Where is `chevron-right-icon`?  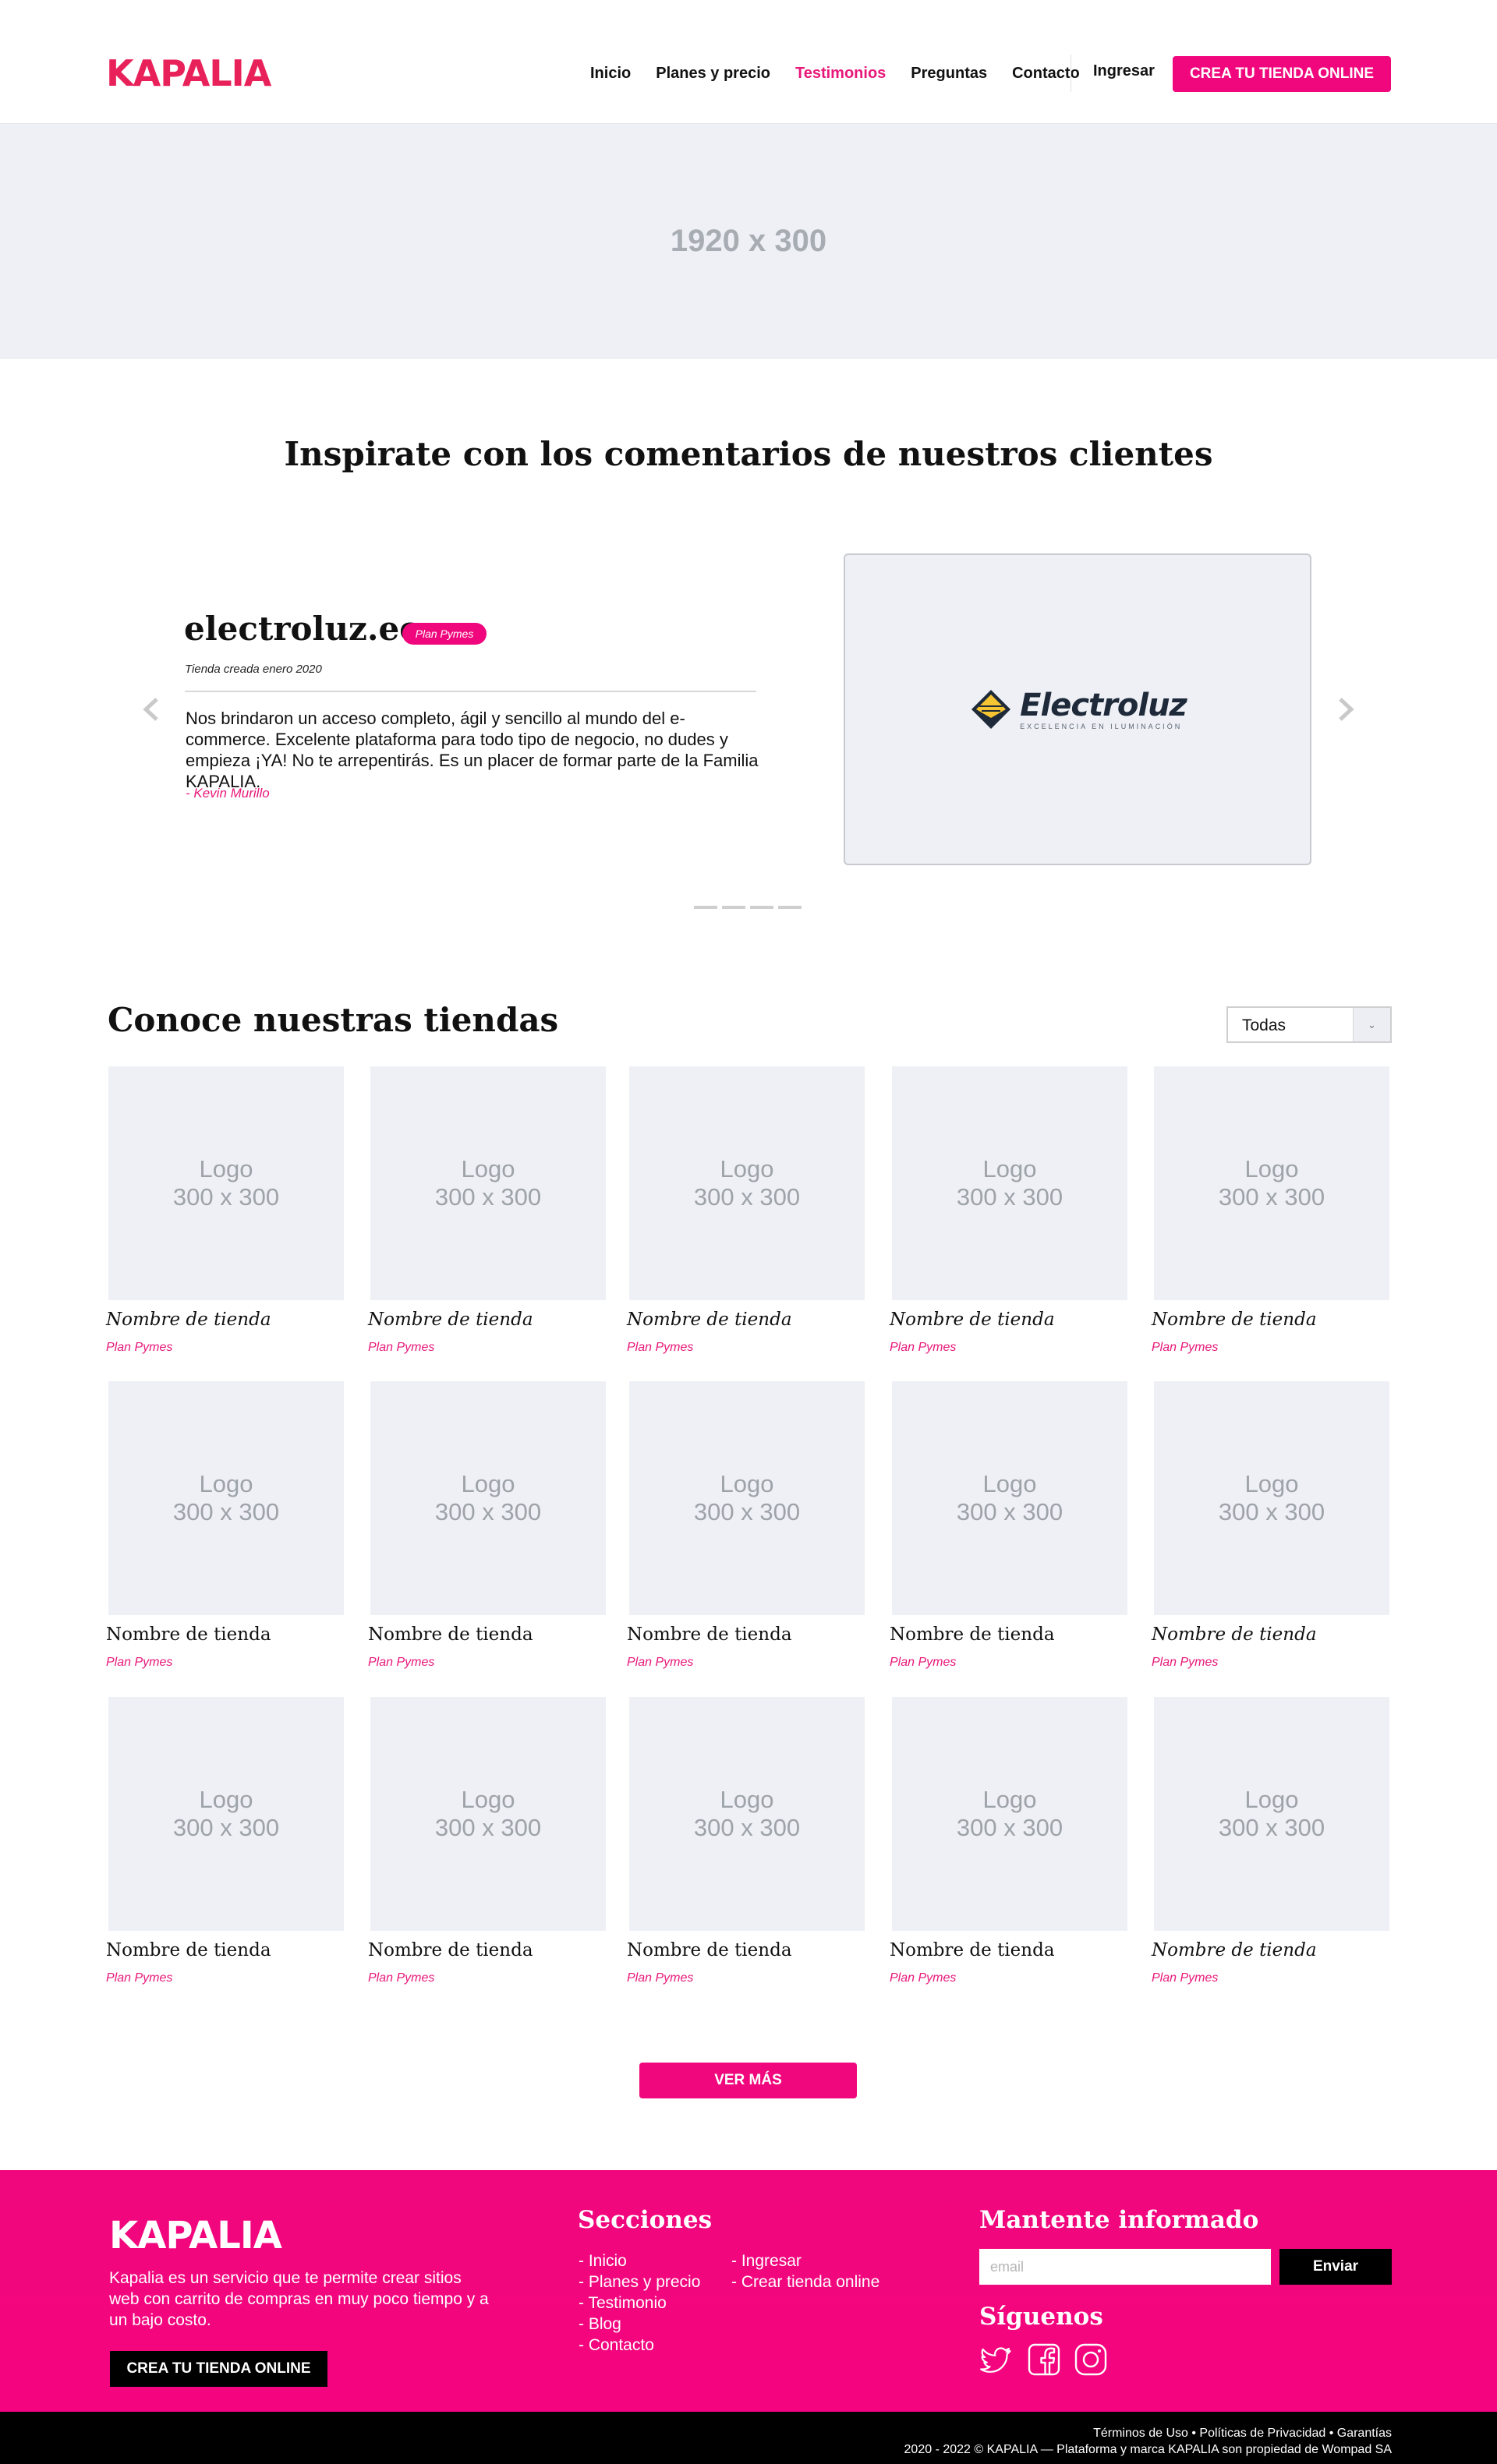 chevron-right-icon is located at coordinates (1346, 709).